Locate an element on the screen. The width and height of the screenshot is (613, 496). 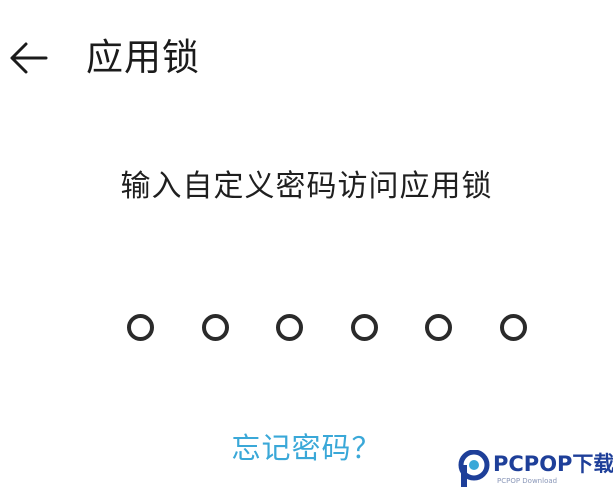
arrow-left-icon is located at coordinates (29, 58).